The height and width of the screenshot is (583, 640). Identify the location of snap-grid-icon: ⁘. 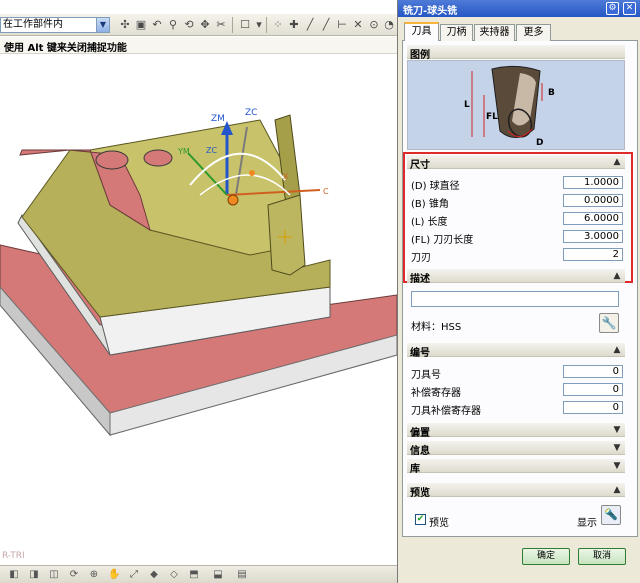
(278, 25).